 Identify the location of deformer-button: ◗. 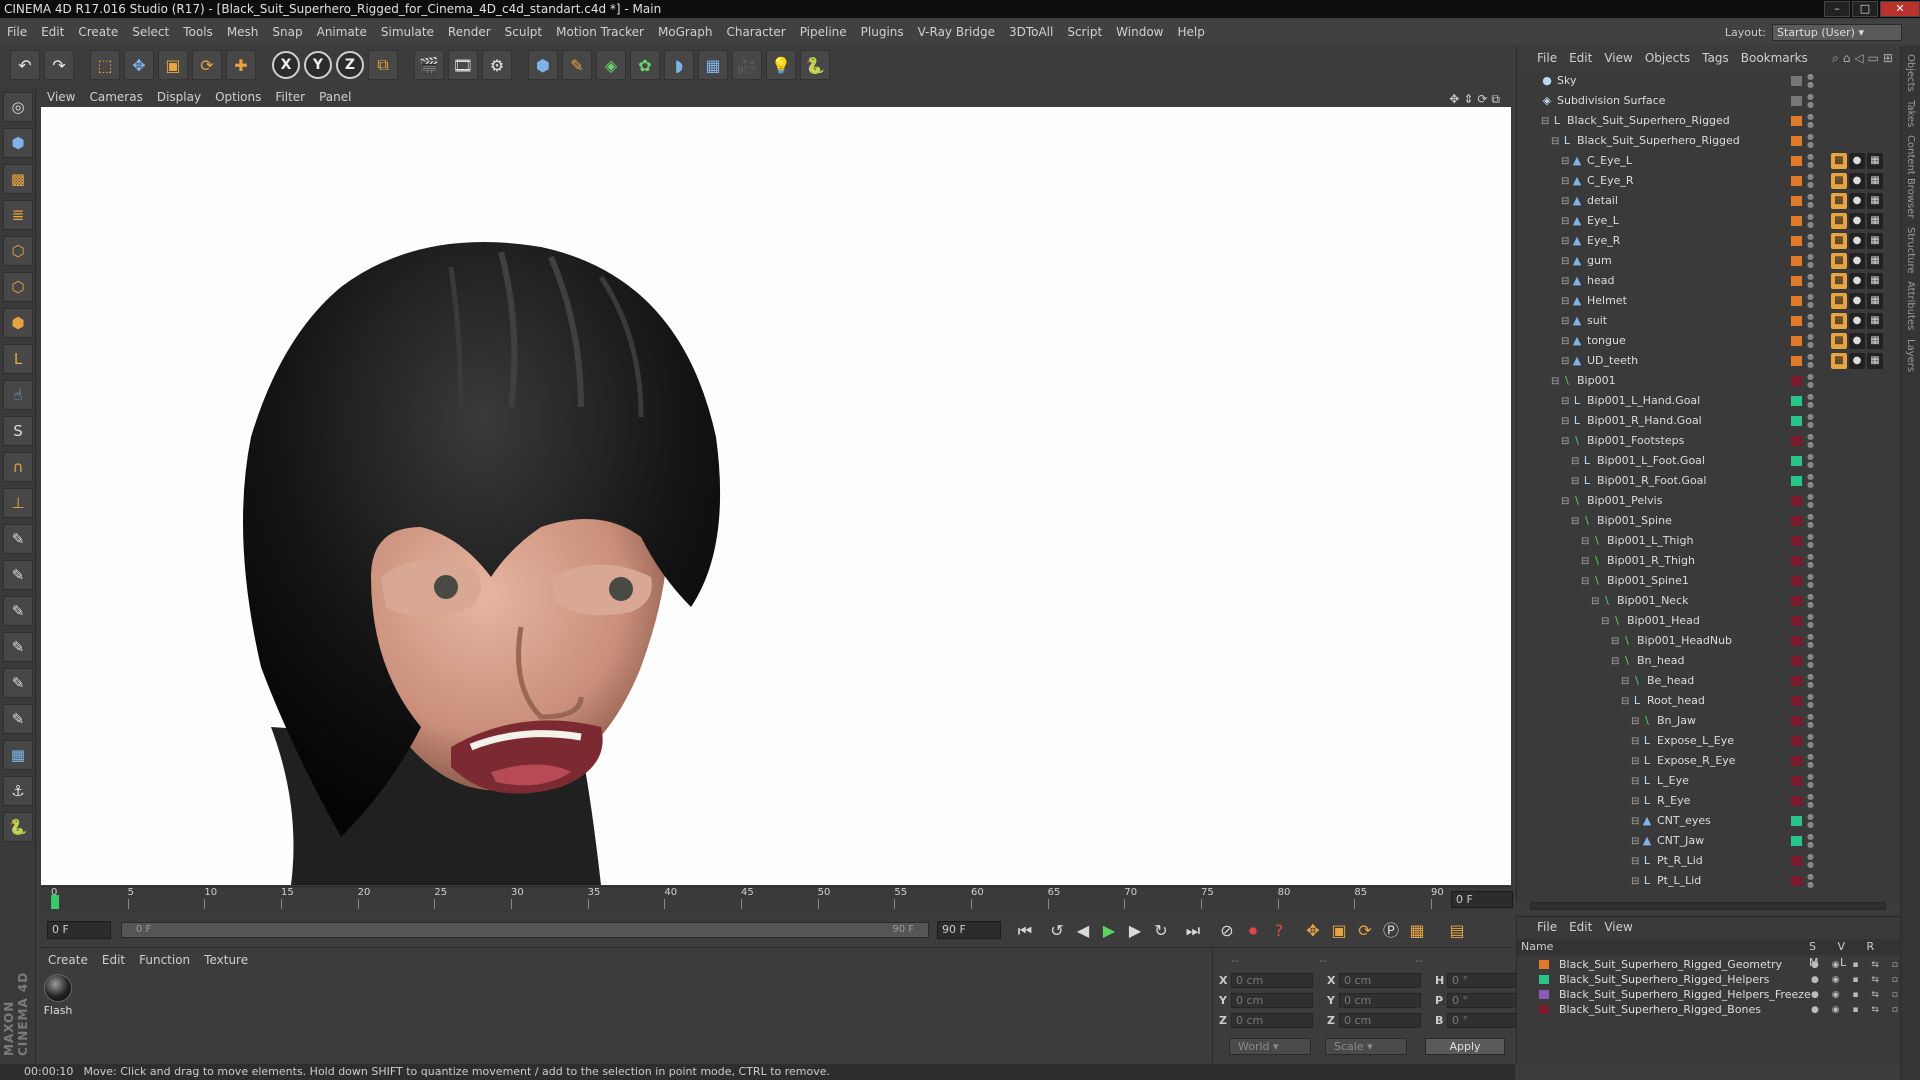
(679, 65).